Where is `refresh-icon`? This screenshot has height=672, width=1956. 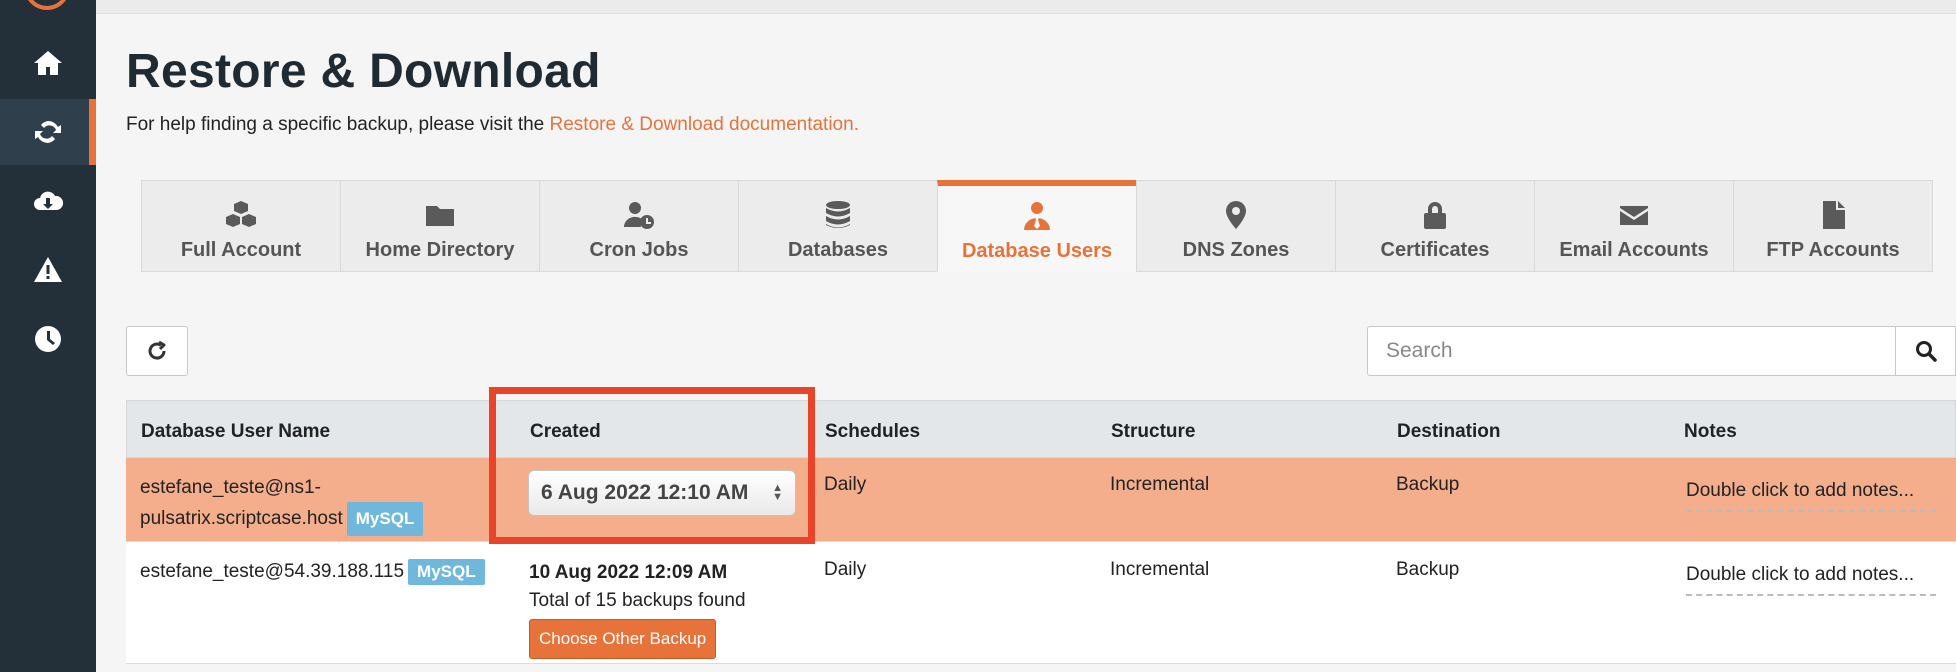 refresh-icon is located at coordinates (157, 350).